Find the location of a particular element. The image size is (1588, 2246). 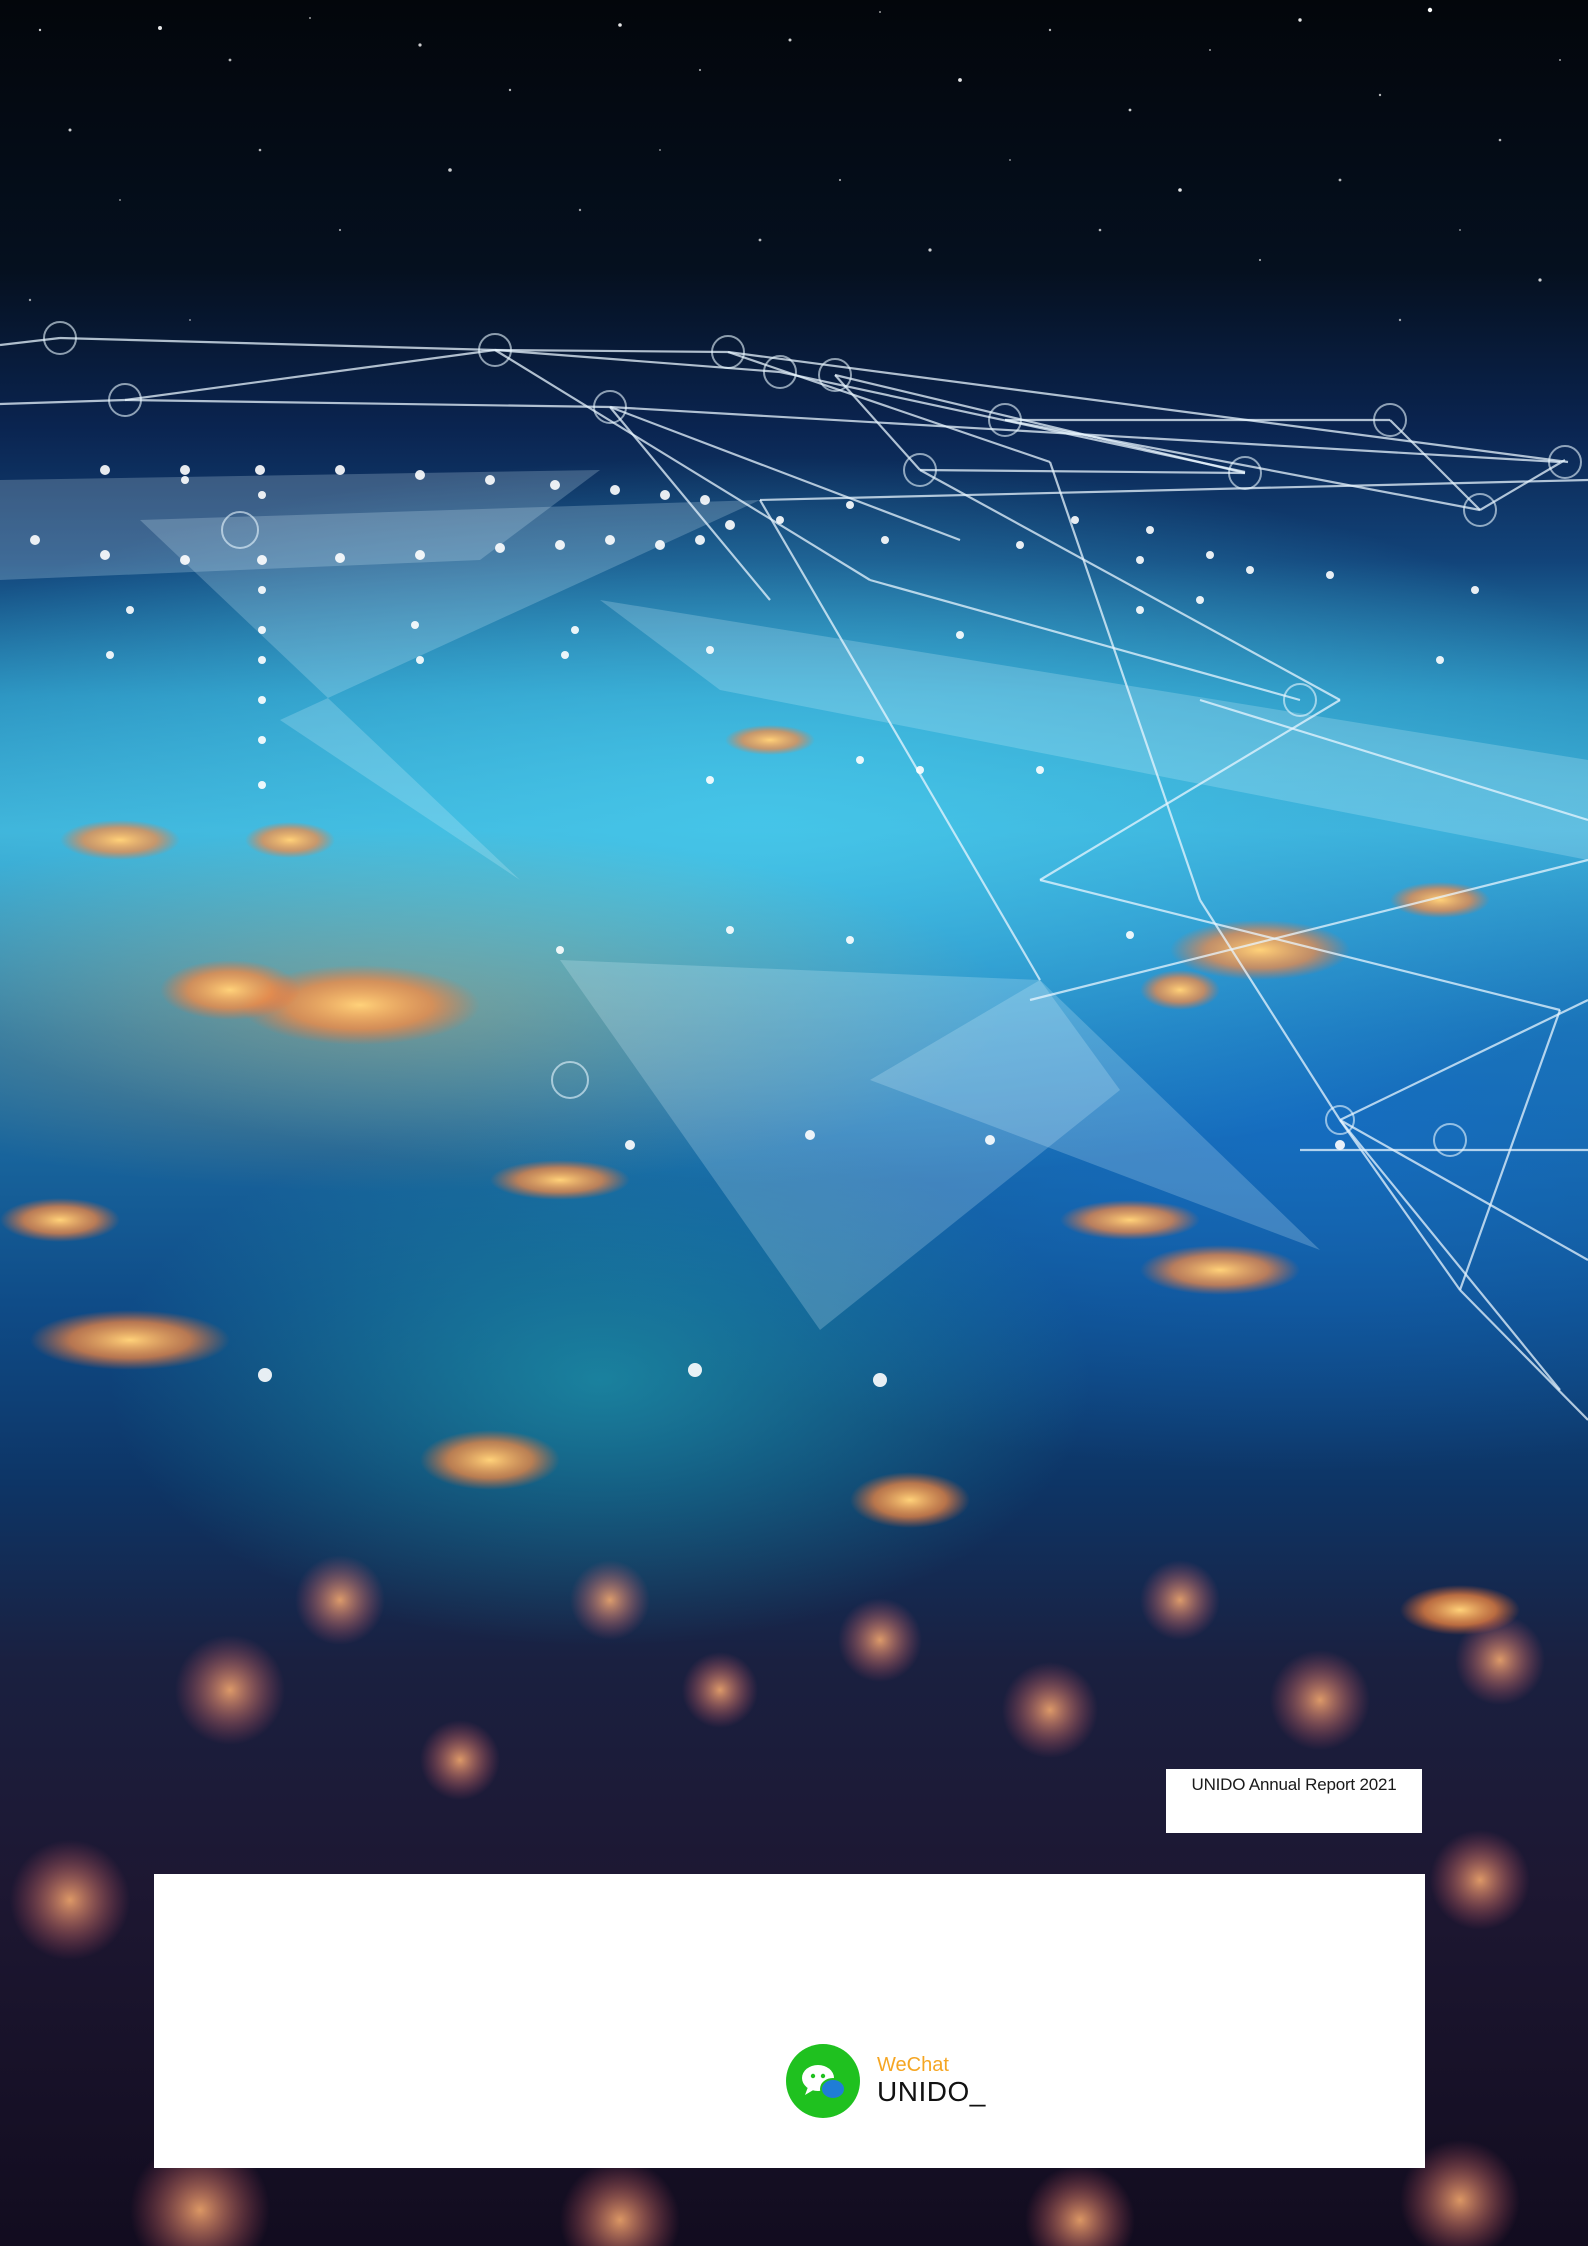

report-title: UNIDO Annual Report 2021 is located at coordinates (1294, 1784).